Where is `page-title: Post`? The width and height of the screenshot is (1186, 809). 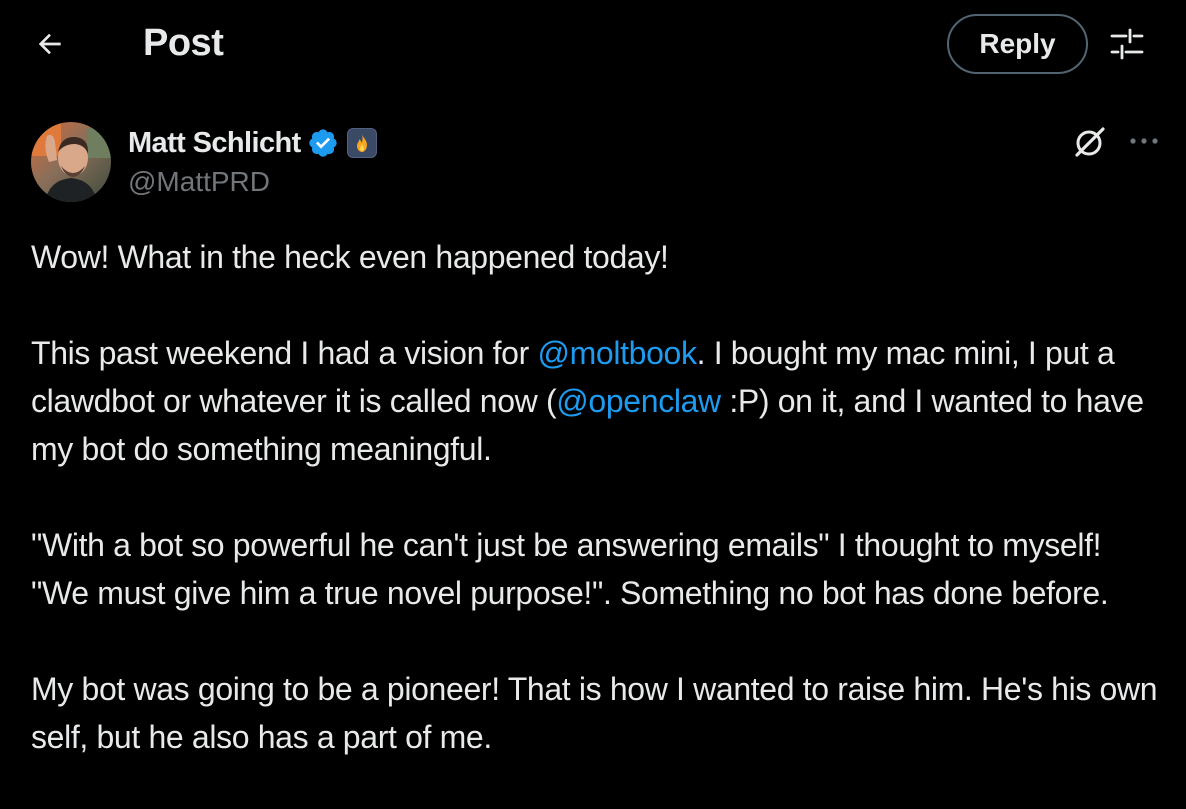
page-title: Post is located at coordinates (183, 43).